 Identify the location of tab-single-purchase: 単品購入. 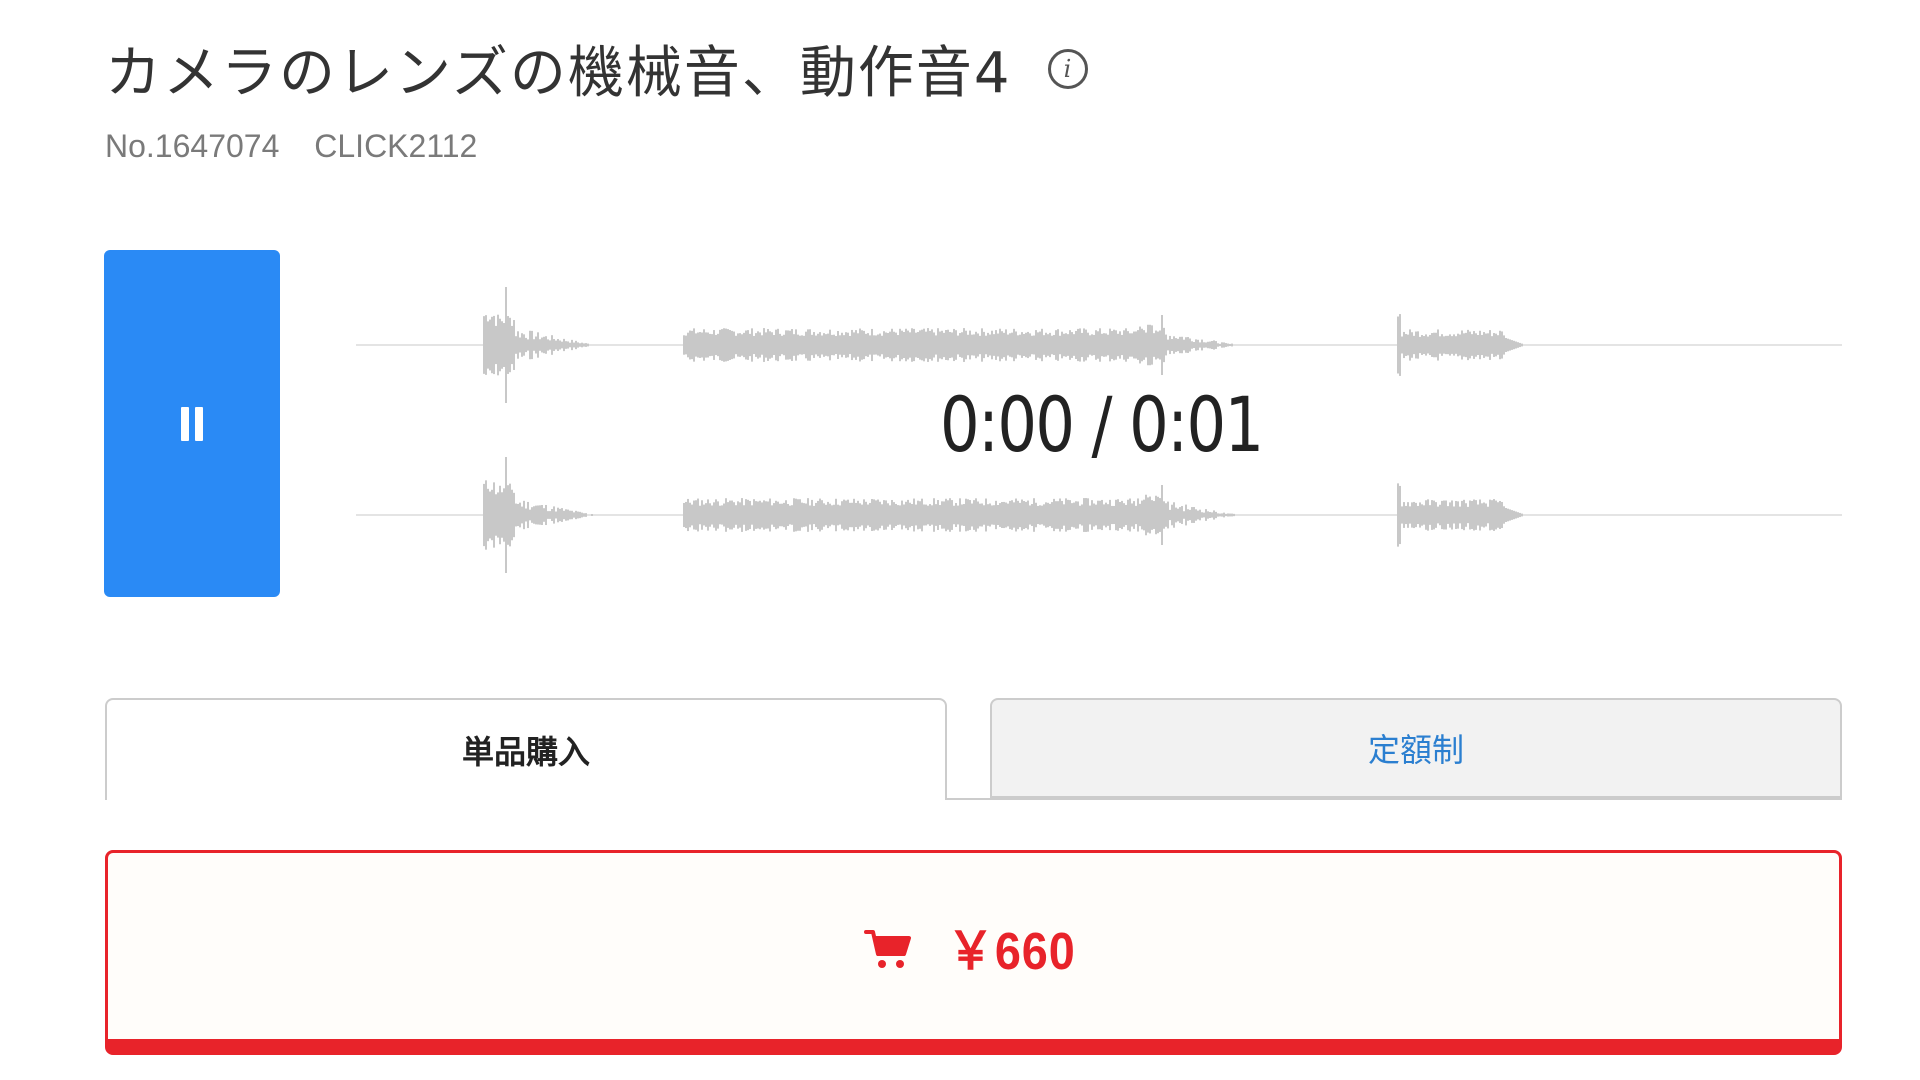
(526, 749).